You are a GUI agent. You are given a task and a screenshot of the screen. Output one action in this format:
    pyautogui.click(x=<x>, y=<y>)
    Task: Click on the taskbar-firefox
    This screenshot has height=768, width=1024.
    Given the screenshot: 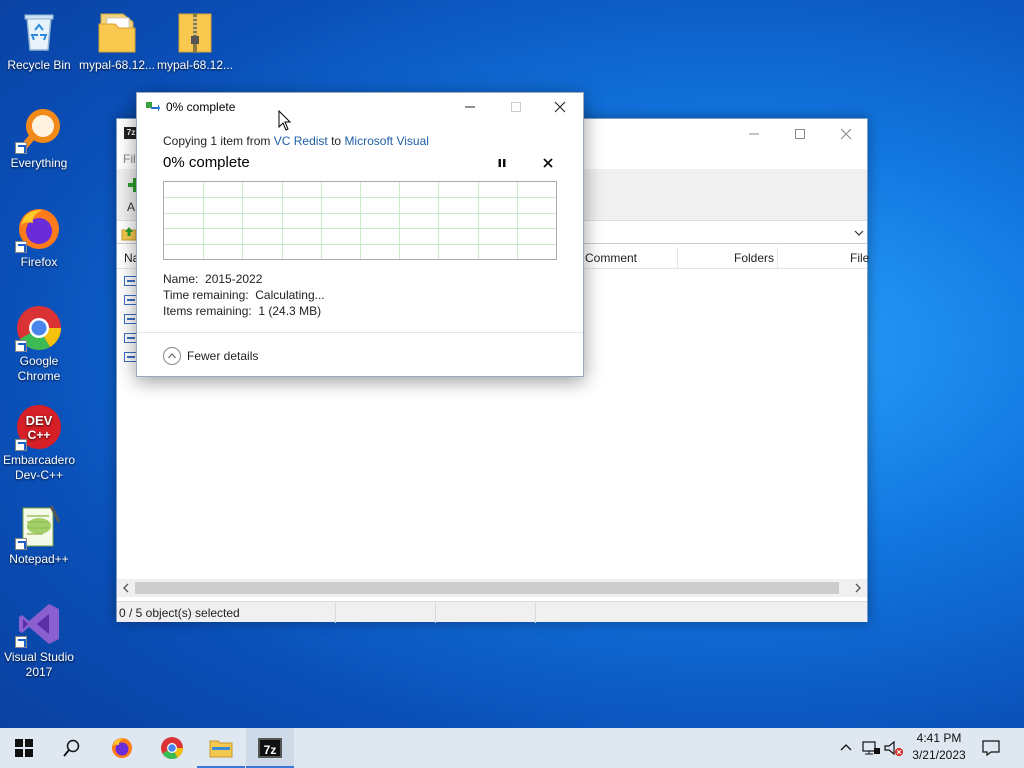 What is the action you would take?
    pyautogui.click(x=122, y=748)
    